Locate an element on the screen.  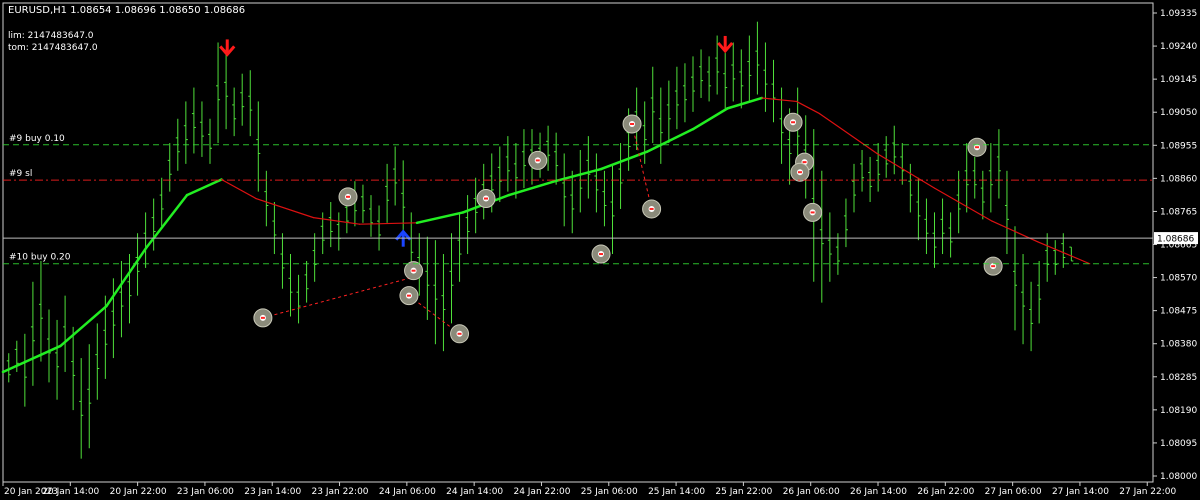
price-tick-label: 1.09145 is located at coordinates (1178, 80).